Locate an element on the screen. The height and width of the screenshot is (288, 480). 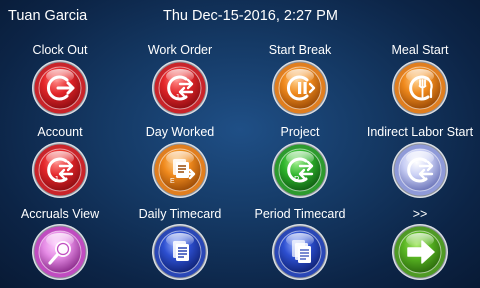
work-order-button: Work Order J is located at coordinates (180, 81).